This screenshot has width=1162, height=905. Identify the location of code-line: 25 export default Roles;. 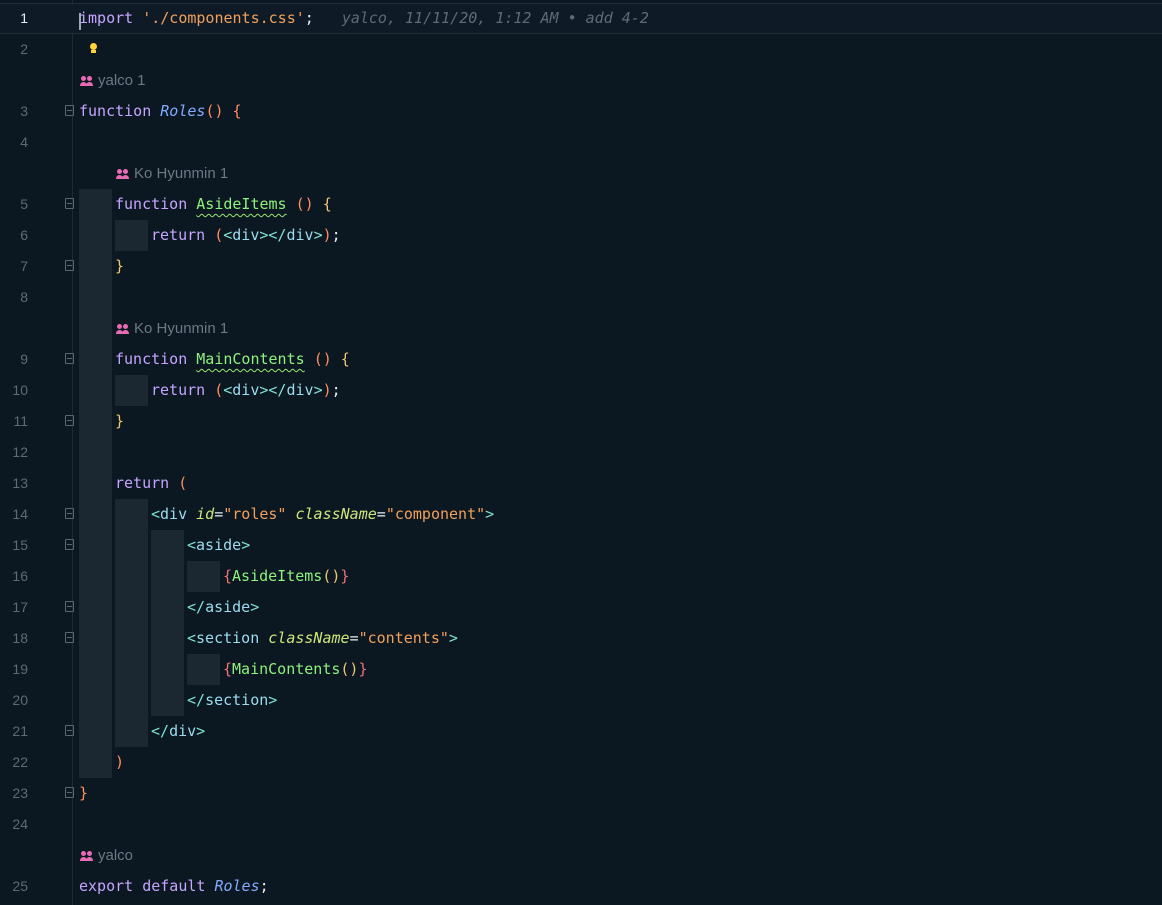
(581, 886).